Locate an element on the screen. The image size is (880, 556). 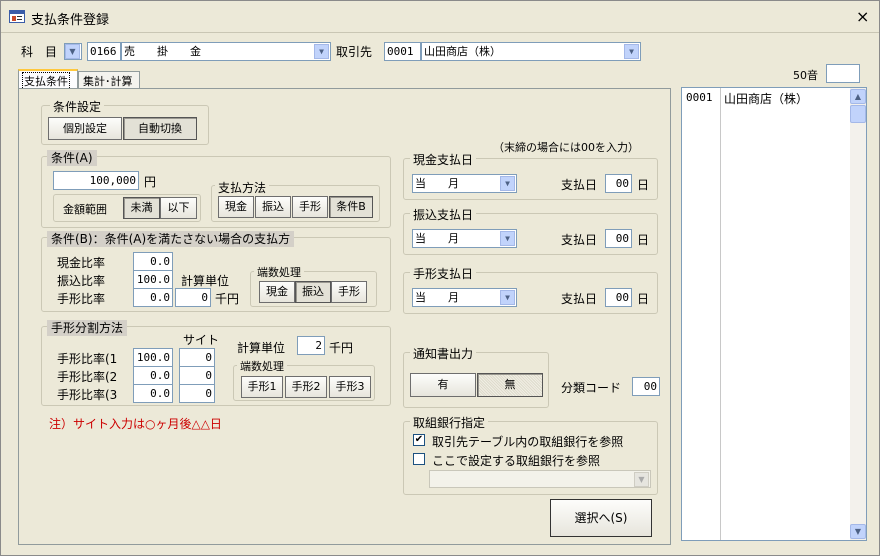
bill-month-value: 当 月 is located at coordinates (437, 297).